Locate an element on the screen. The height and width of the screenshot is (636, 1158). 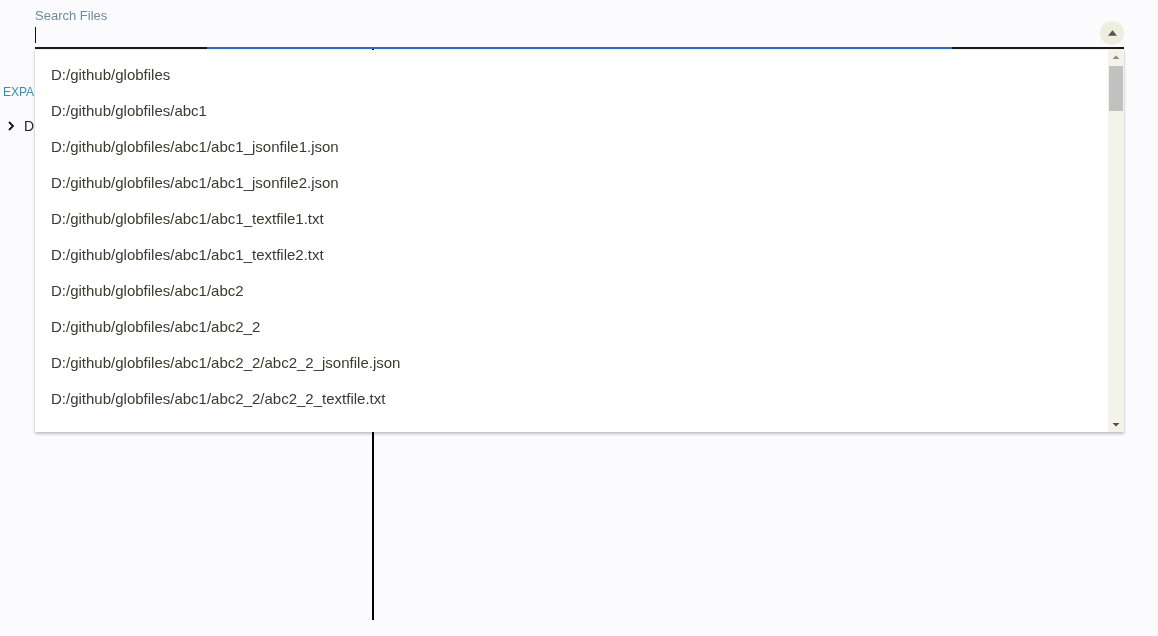
result-item: D:/github/globfiles/abc1/abc1_textfile1.txt is located at coordinates (571, 219).